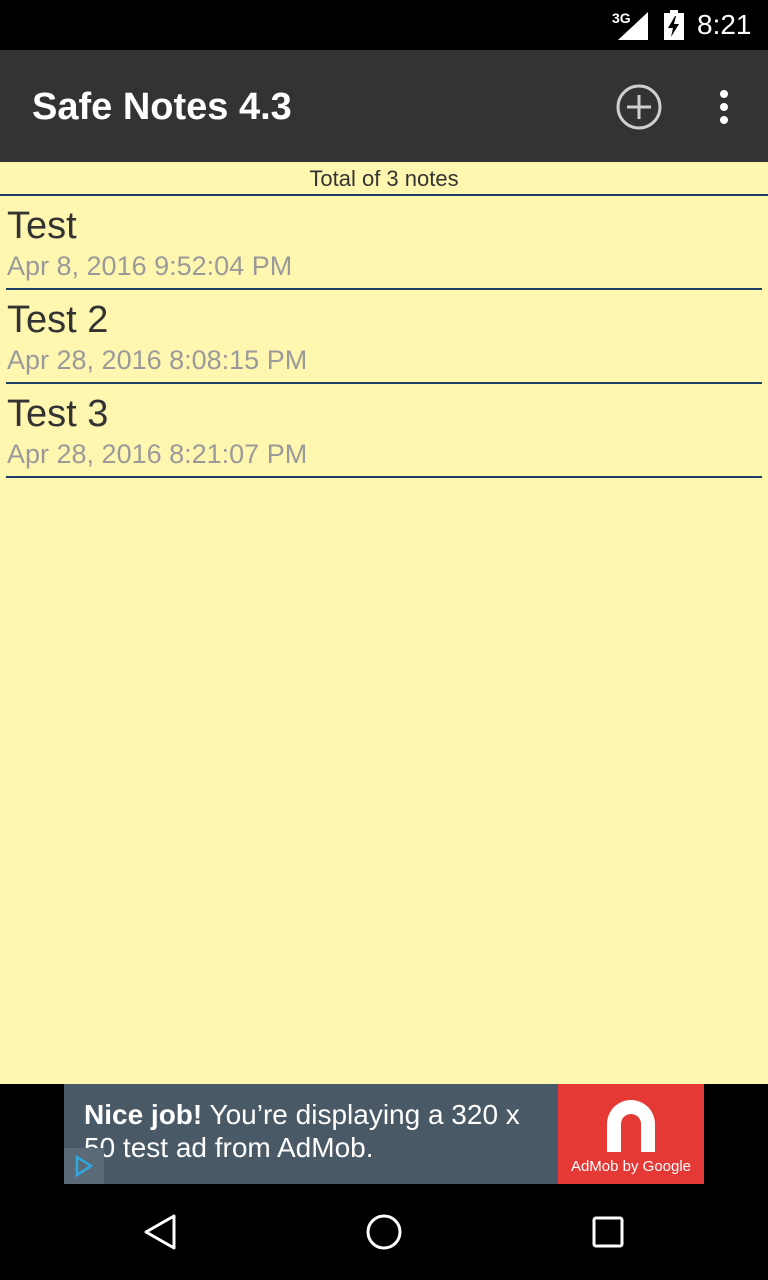 The width and height of the screenshot is (768, 1280). I want to click on add-circle-icon, so click(639, 107).